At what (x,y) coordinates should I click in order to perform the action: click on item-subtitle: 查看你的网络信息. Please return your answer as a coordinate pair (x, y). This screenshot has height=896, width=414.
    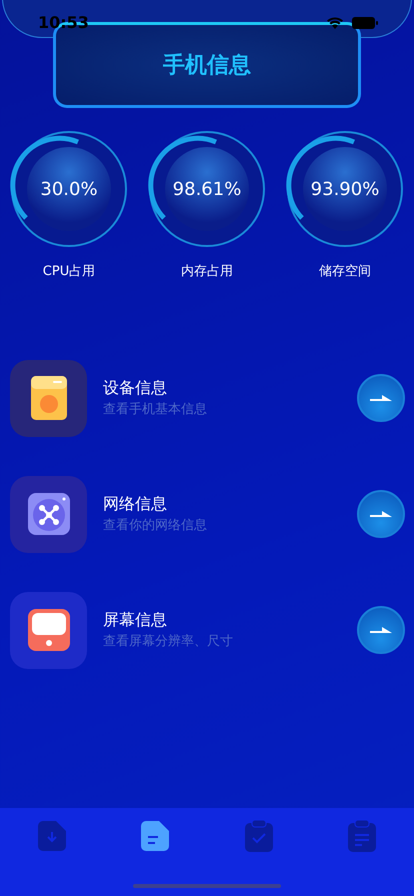
    Looking at the image, I should click on (155, 526).